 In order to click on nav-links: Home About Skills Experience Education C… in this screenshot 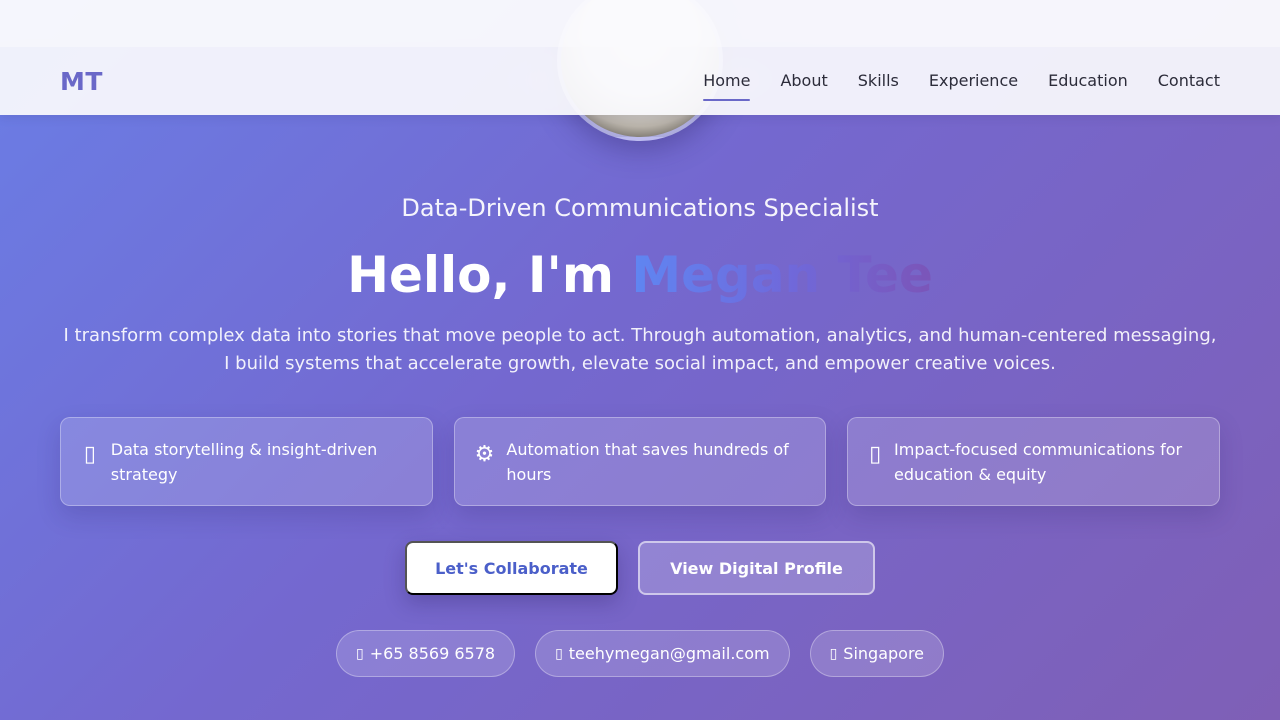, I will do `click(961, 86)`.